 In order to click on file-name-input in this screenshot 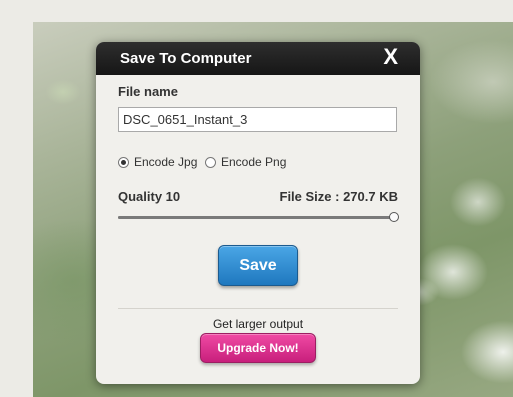, I will do `click(257, 119)`.